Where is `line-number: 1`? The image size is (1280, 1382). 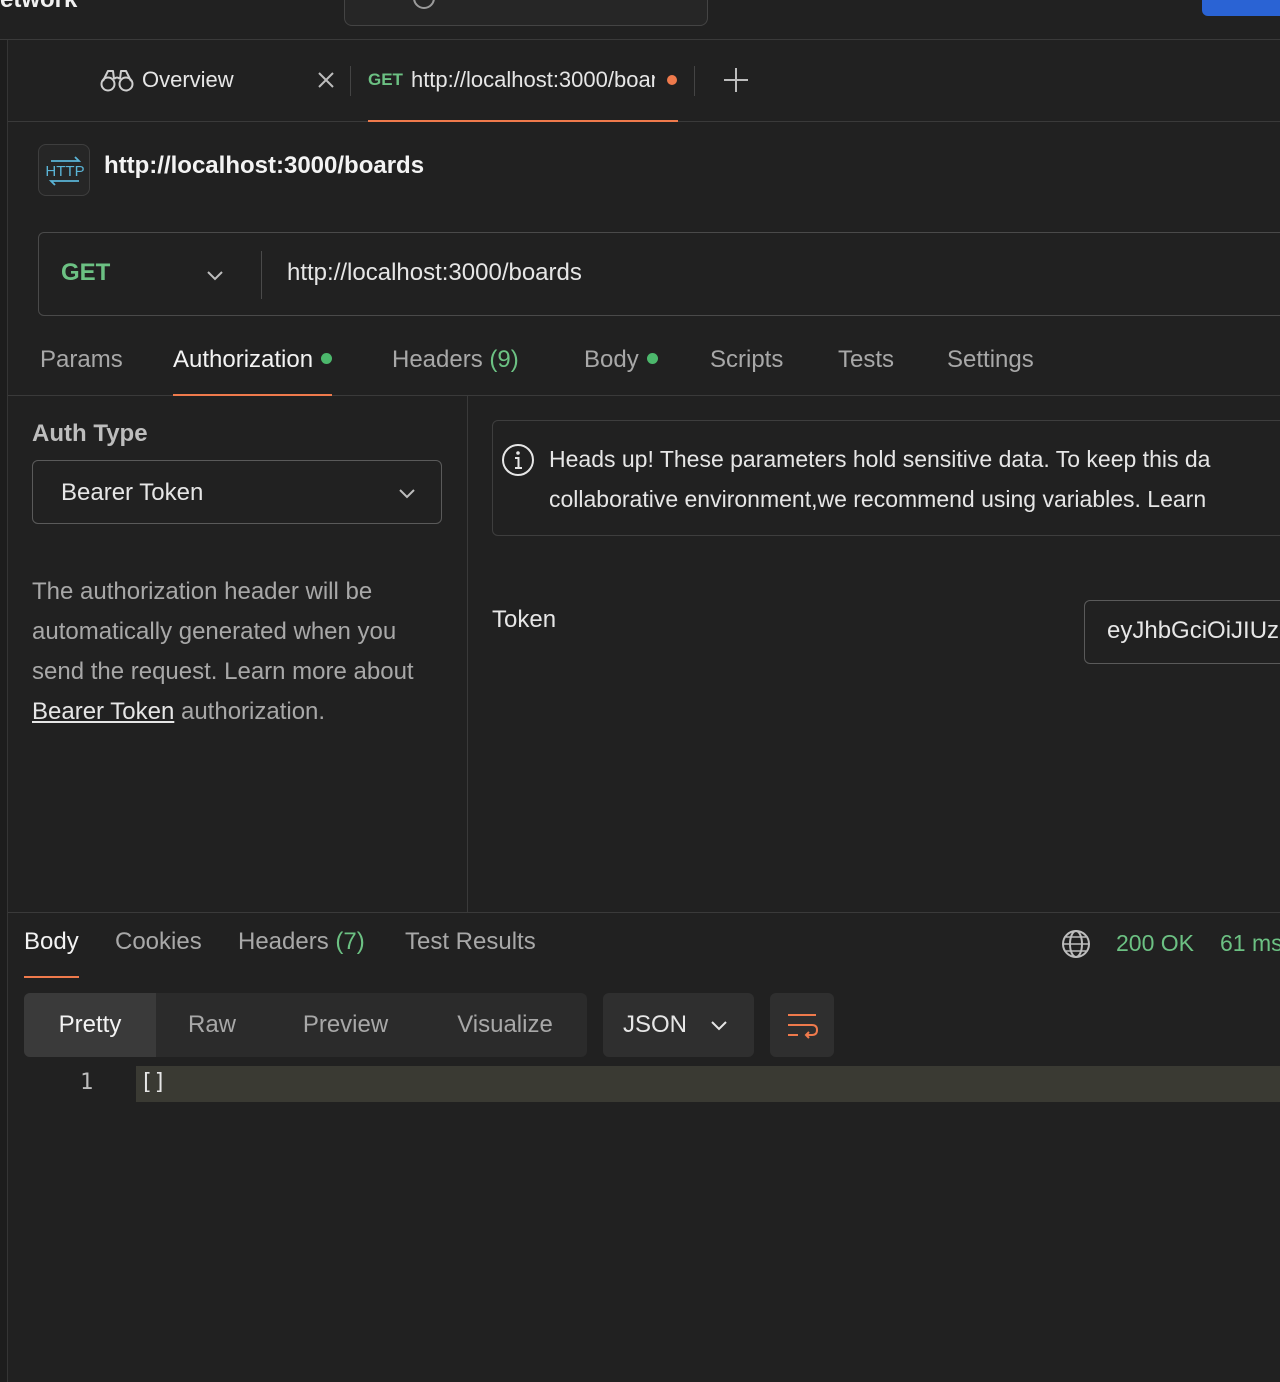
line-number: 1 is located at coordinates (87, 1082).